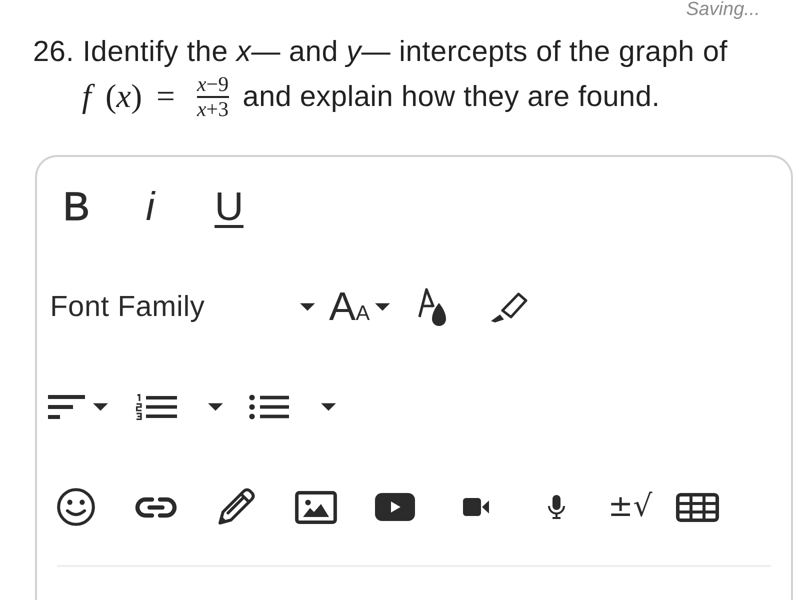 This screenshot has width=794, height=600. I want to click on question-text: 26. Identify the x— and y— intercepts of the graph of, so click(381, 52).